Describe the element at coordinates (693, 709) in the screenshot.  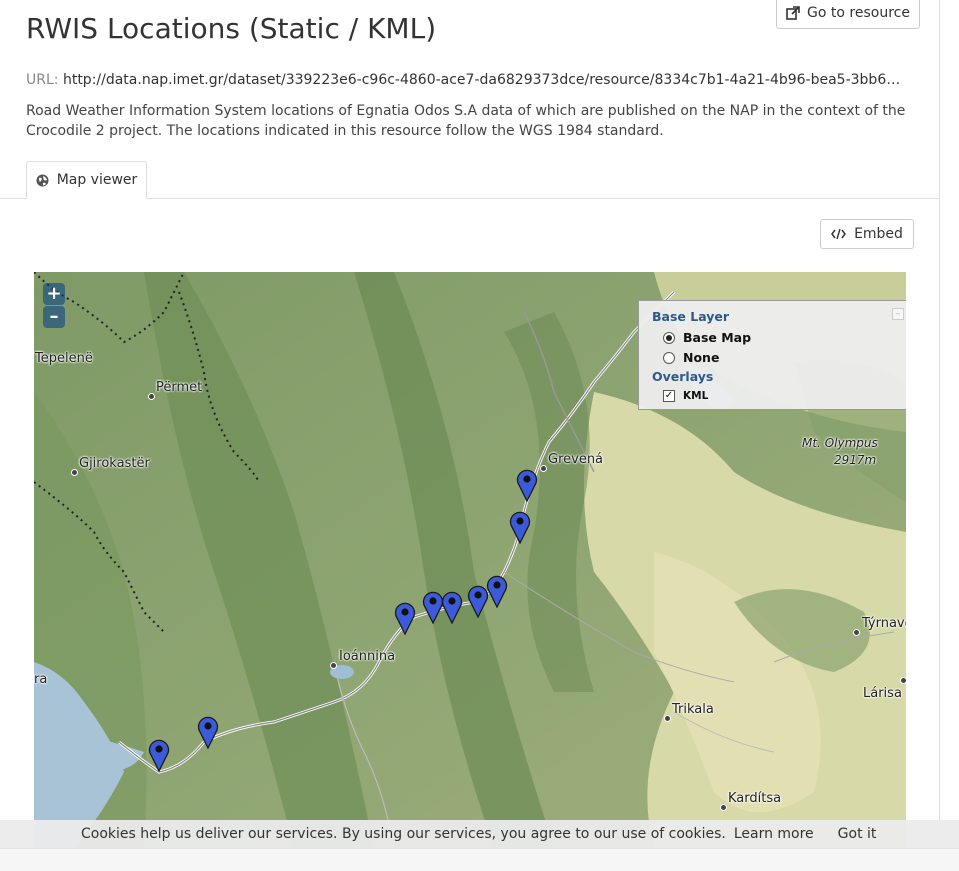
I see `place-trikala: Trikala` at that location.